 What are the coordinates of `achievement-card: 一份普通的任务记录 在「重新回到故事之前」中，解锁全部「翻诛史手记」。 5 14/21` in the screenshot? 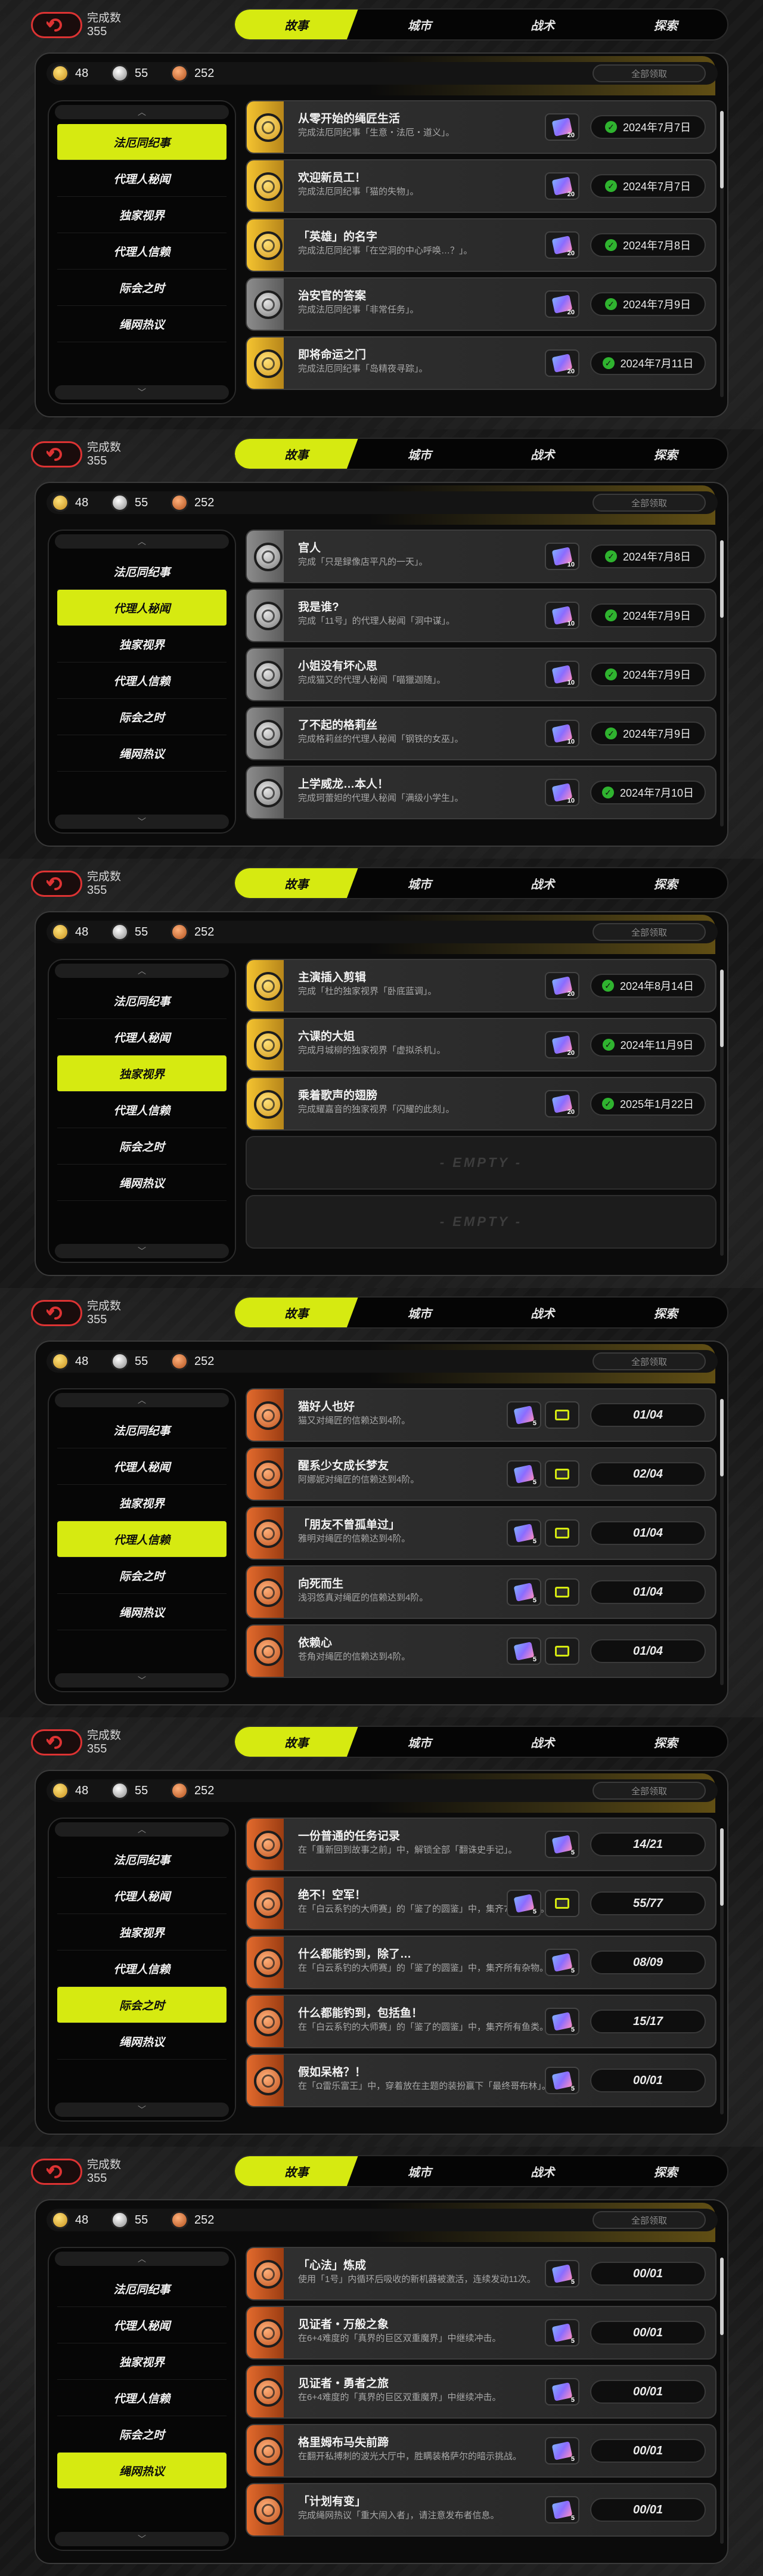 It's located at (481, 1845).